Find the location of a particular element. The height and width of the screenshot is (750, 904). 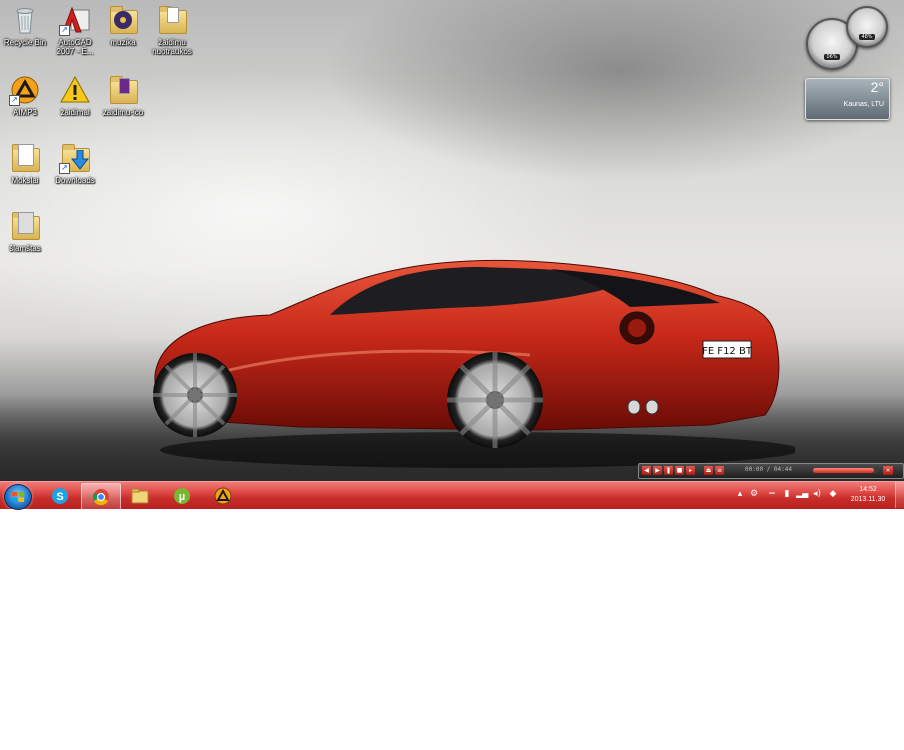

play-button: ▶ is located at coordinates (657, 470).